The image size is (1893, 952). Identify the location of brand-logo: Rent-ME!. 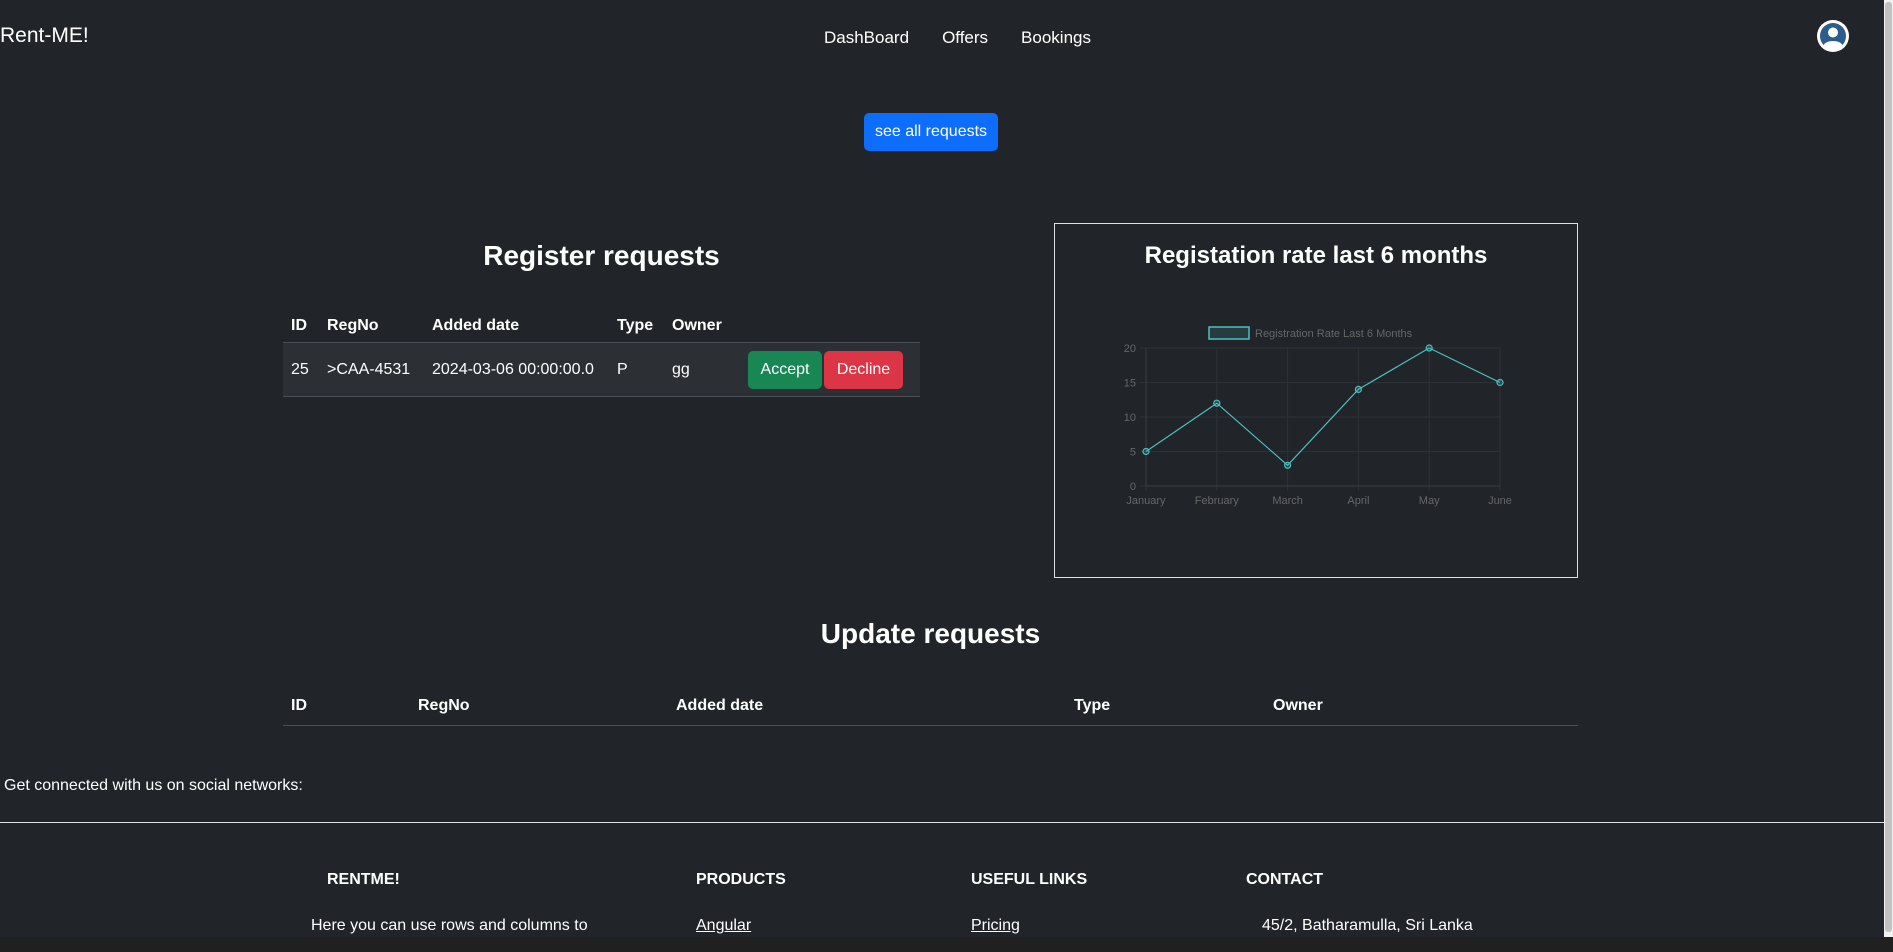
(44, 36).